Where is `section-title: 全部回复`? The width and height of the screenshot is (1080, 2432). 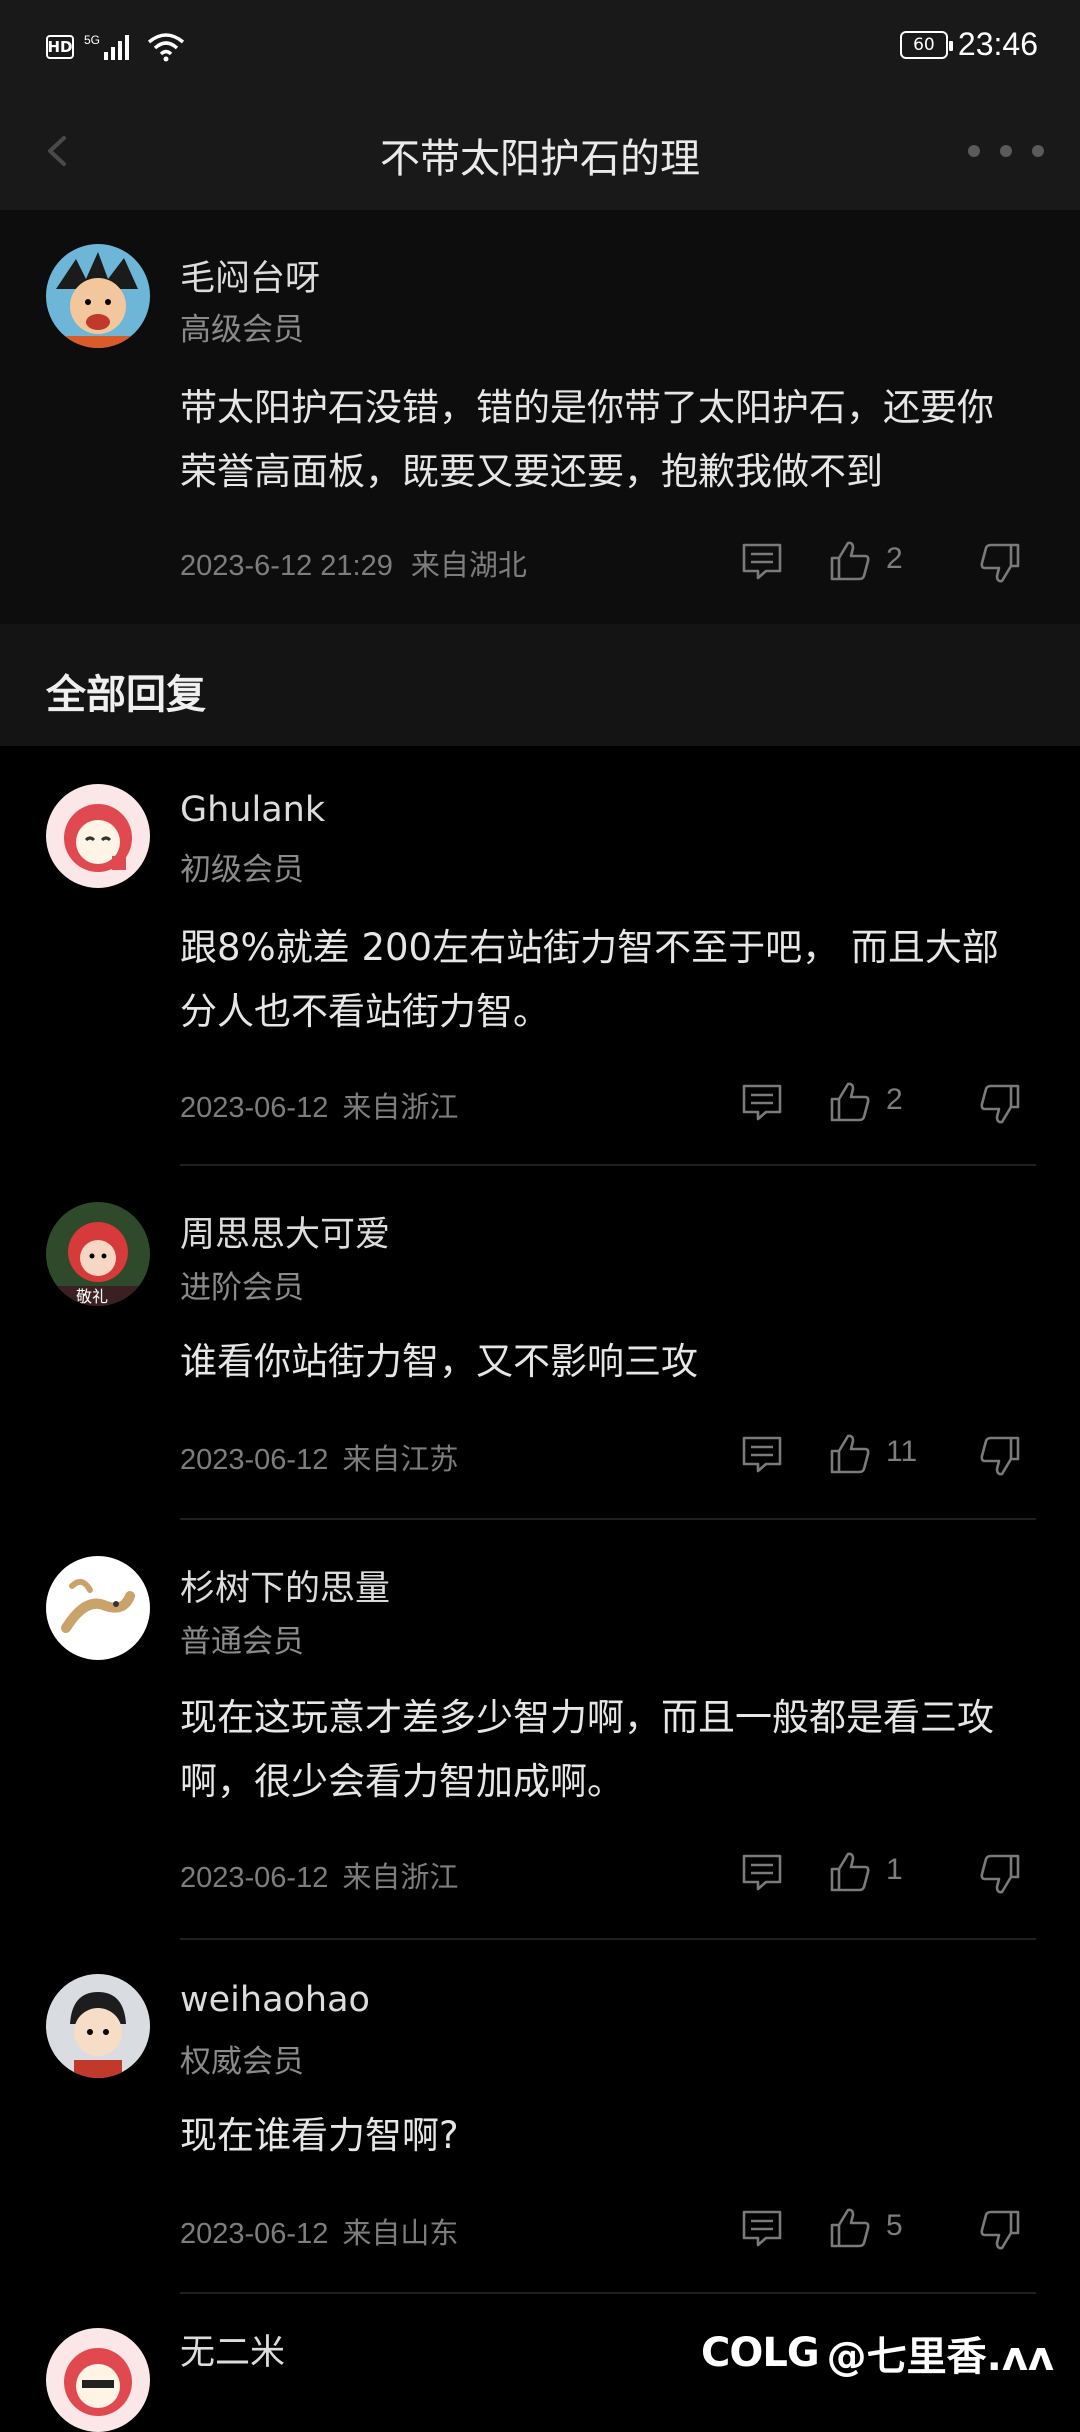
section-title: 全部回复 is located at coordinates (126, 695).